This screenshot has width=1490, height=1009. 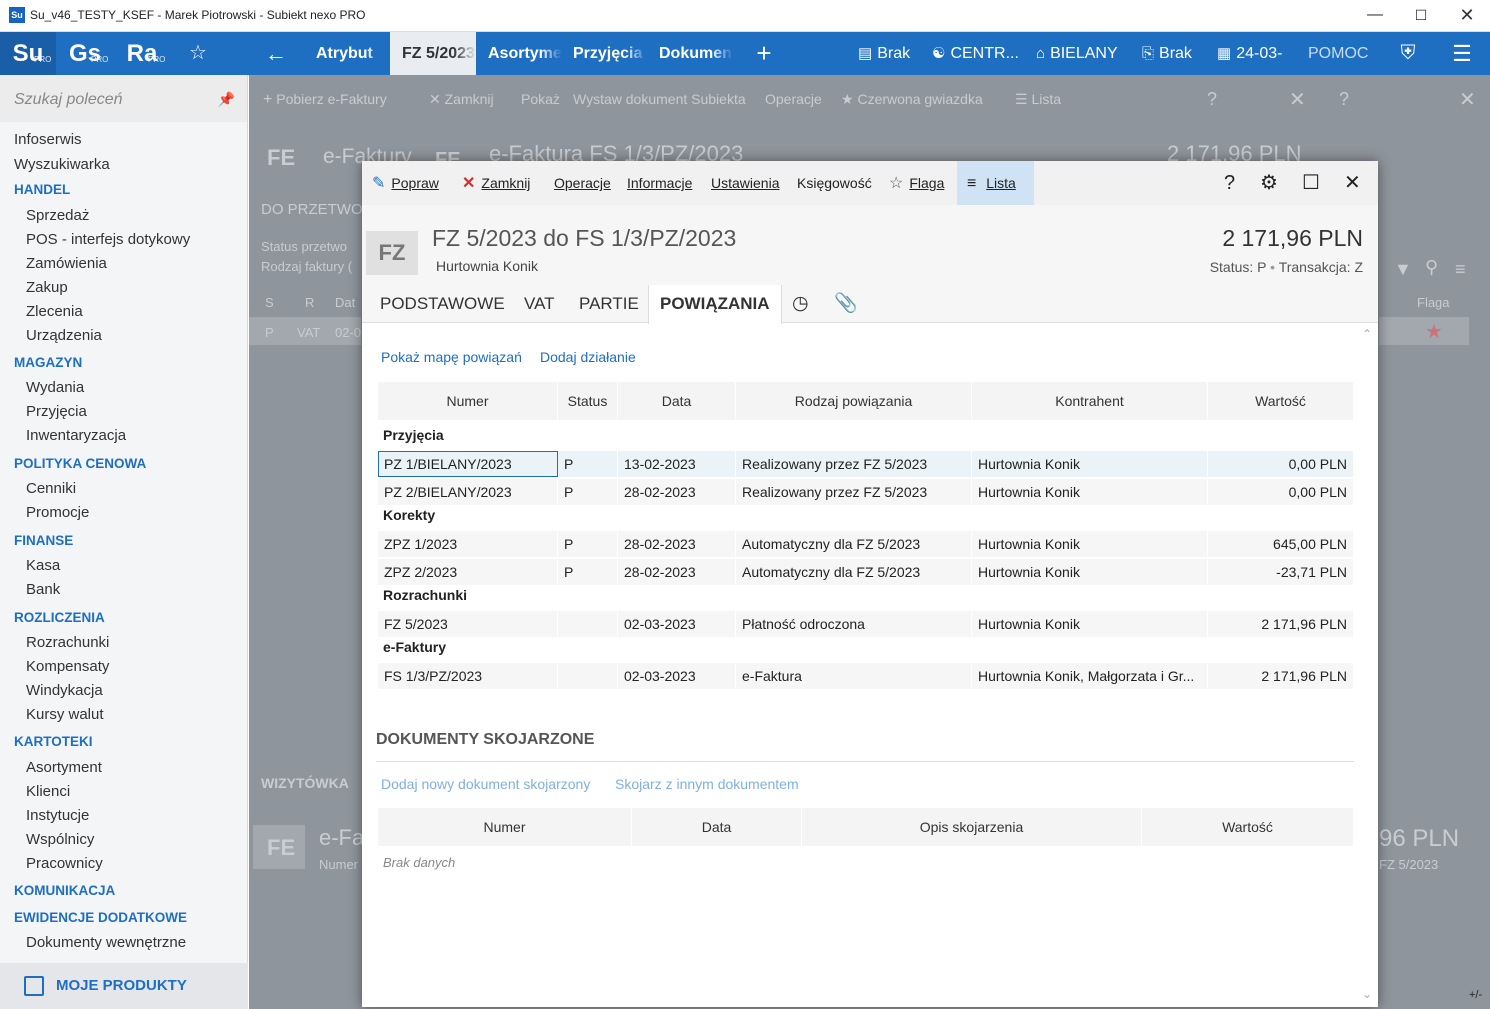 I want to click on command-search: Szukaj poleceń 📌, so click(x=123, y=98).